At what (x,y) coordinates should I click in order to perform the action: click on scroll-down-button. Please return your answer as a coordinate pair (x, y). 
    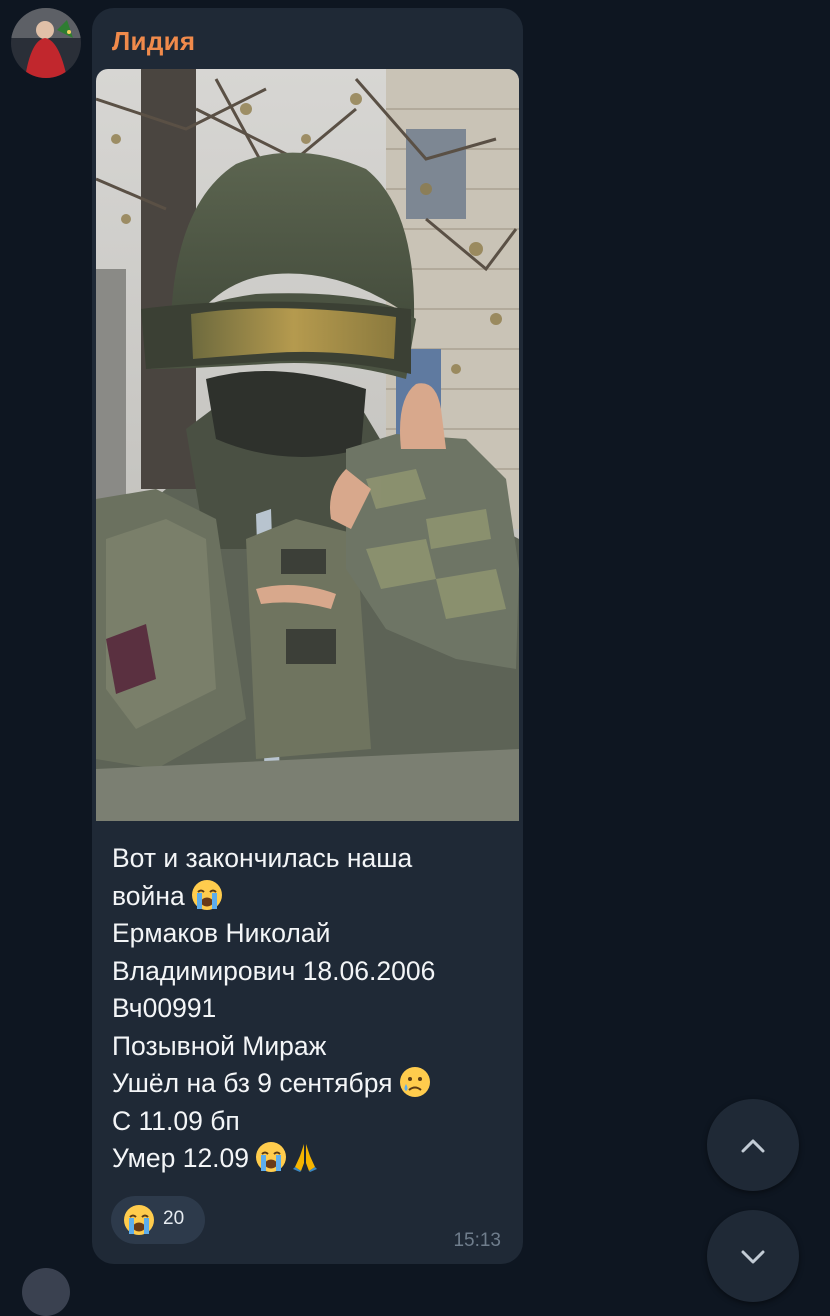
    Looking at the image, I should click on (753, 1256).